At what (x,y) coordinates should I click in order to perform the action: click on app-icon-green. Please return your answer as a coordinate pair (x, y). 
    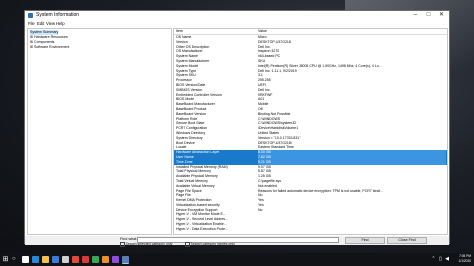
    Looking at the image, I should click on (95, 259).